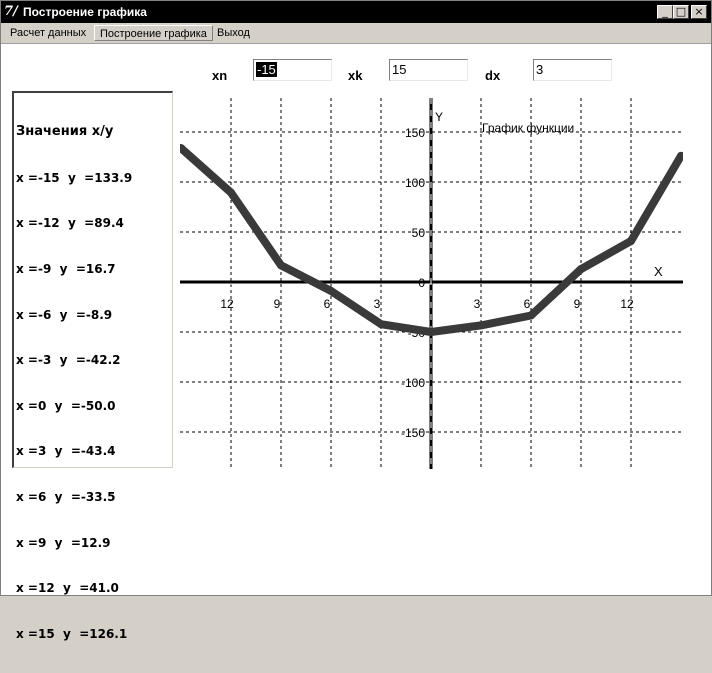 This screenshot has width=712, height=673. I want to click on values-list-item: x =3 y =-43.4, so click(94, 451).